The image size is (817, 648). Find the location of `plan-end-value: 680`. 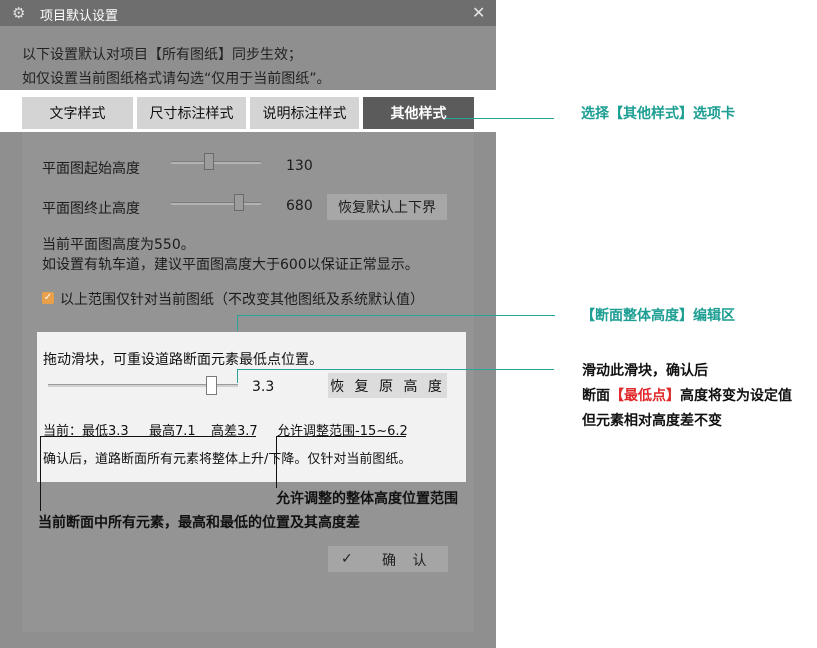

plan-end-value: 680 is located at coordinates (299, 206).